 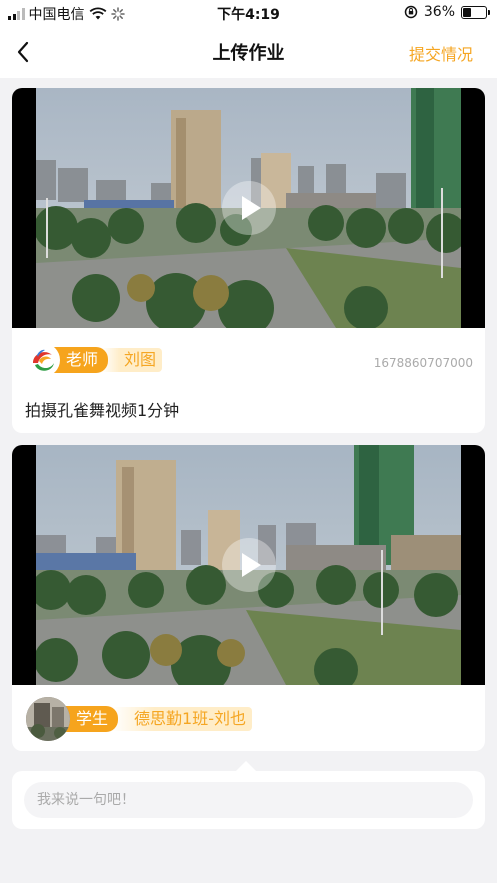 I want to click on author-name: 德思勤1班-刘也, so click(x=182, y=719).